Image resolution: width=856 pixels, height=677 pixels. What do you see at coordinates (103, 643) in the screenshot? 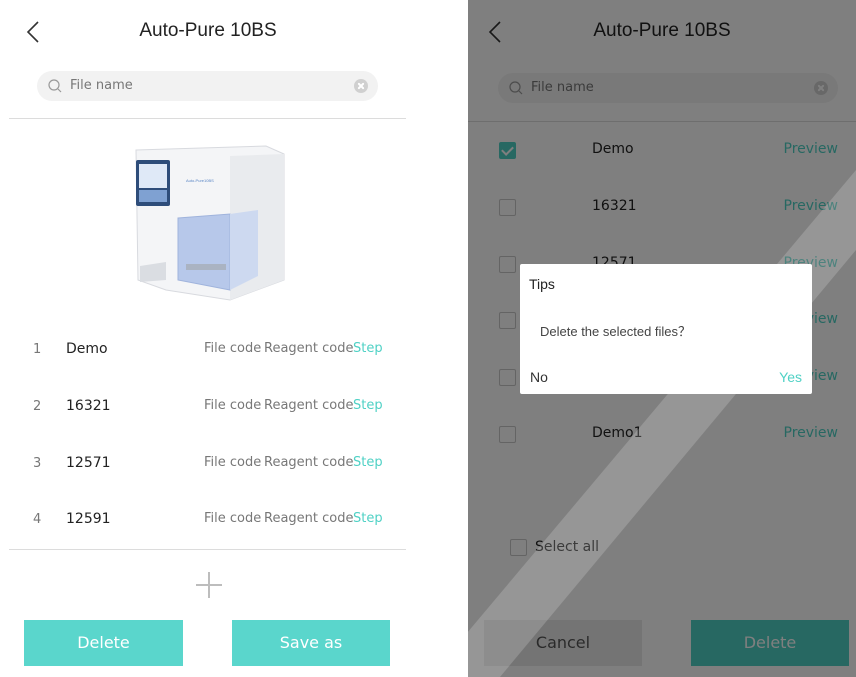
I see `delete-button: Delete` at bounding box center [103, 643].